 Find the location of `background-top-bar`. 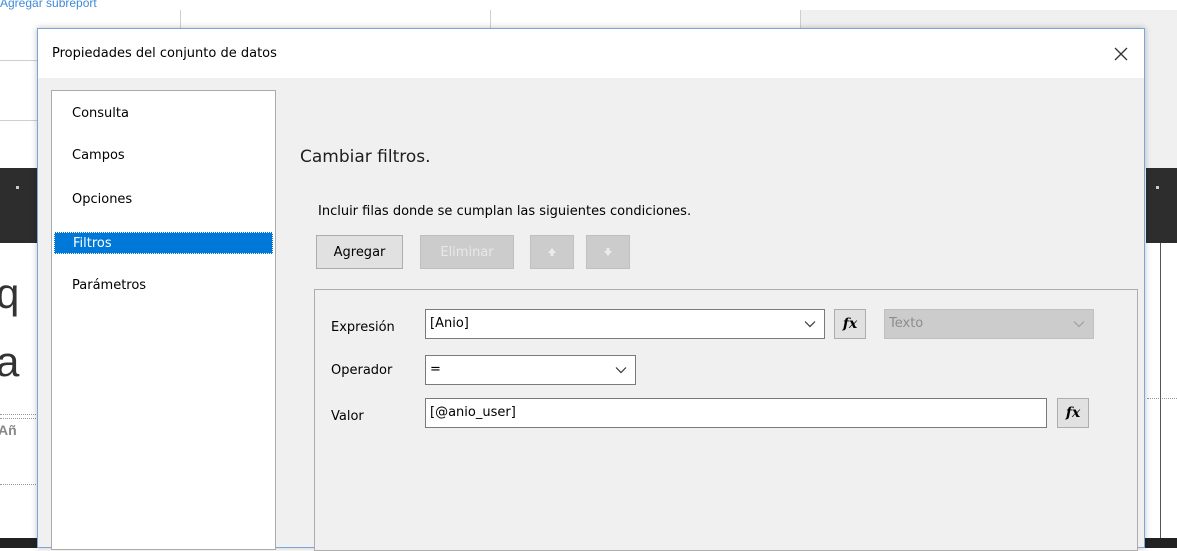

background-top-bar is located at coordinates (588, 5).